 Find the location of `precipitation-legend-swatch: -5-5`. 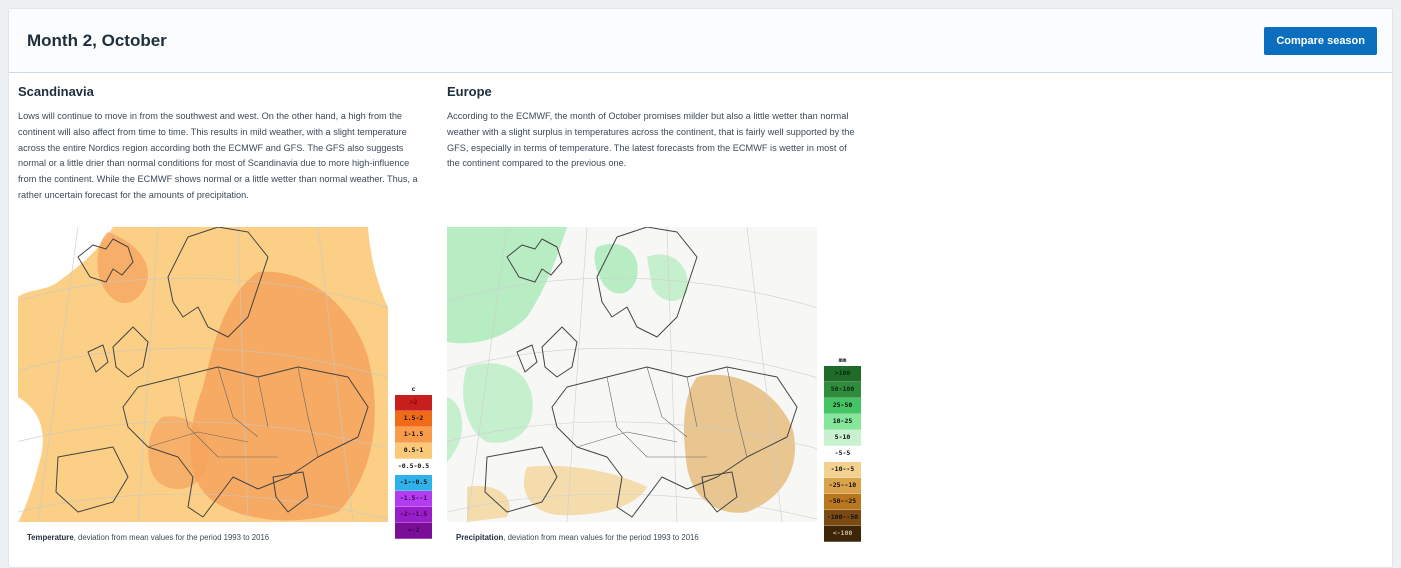

precipitation-legend-swatch: -5-5 is located at coordinates (842, 454).